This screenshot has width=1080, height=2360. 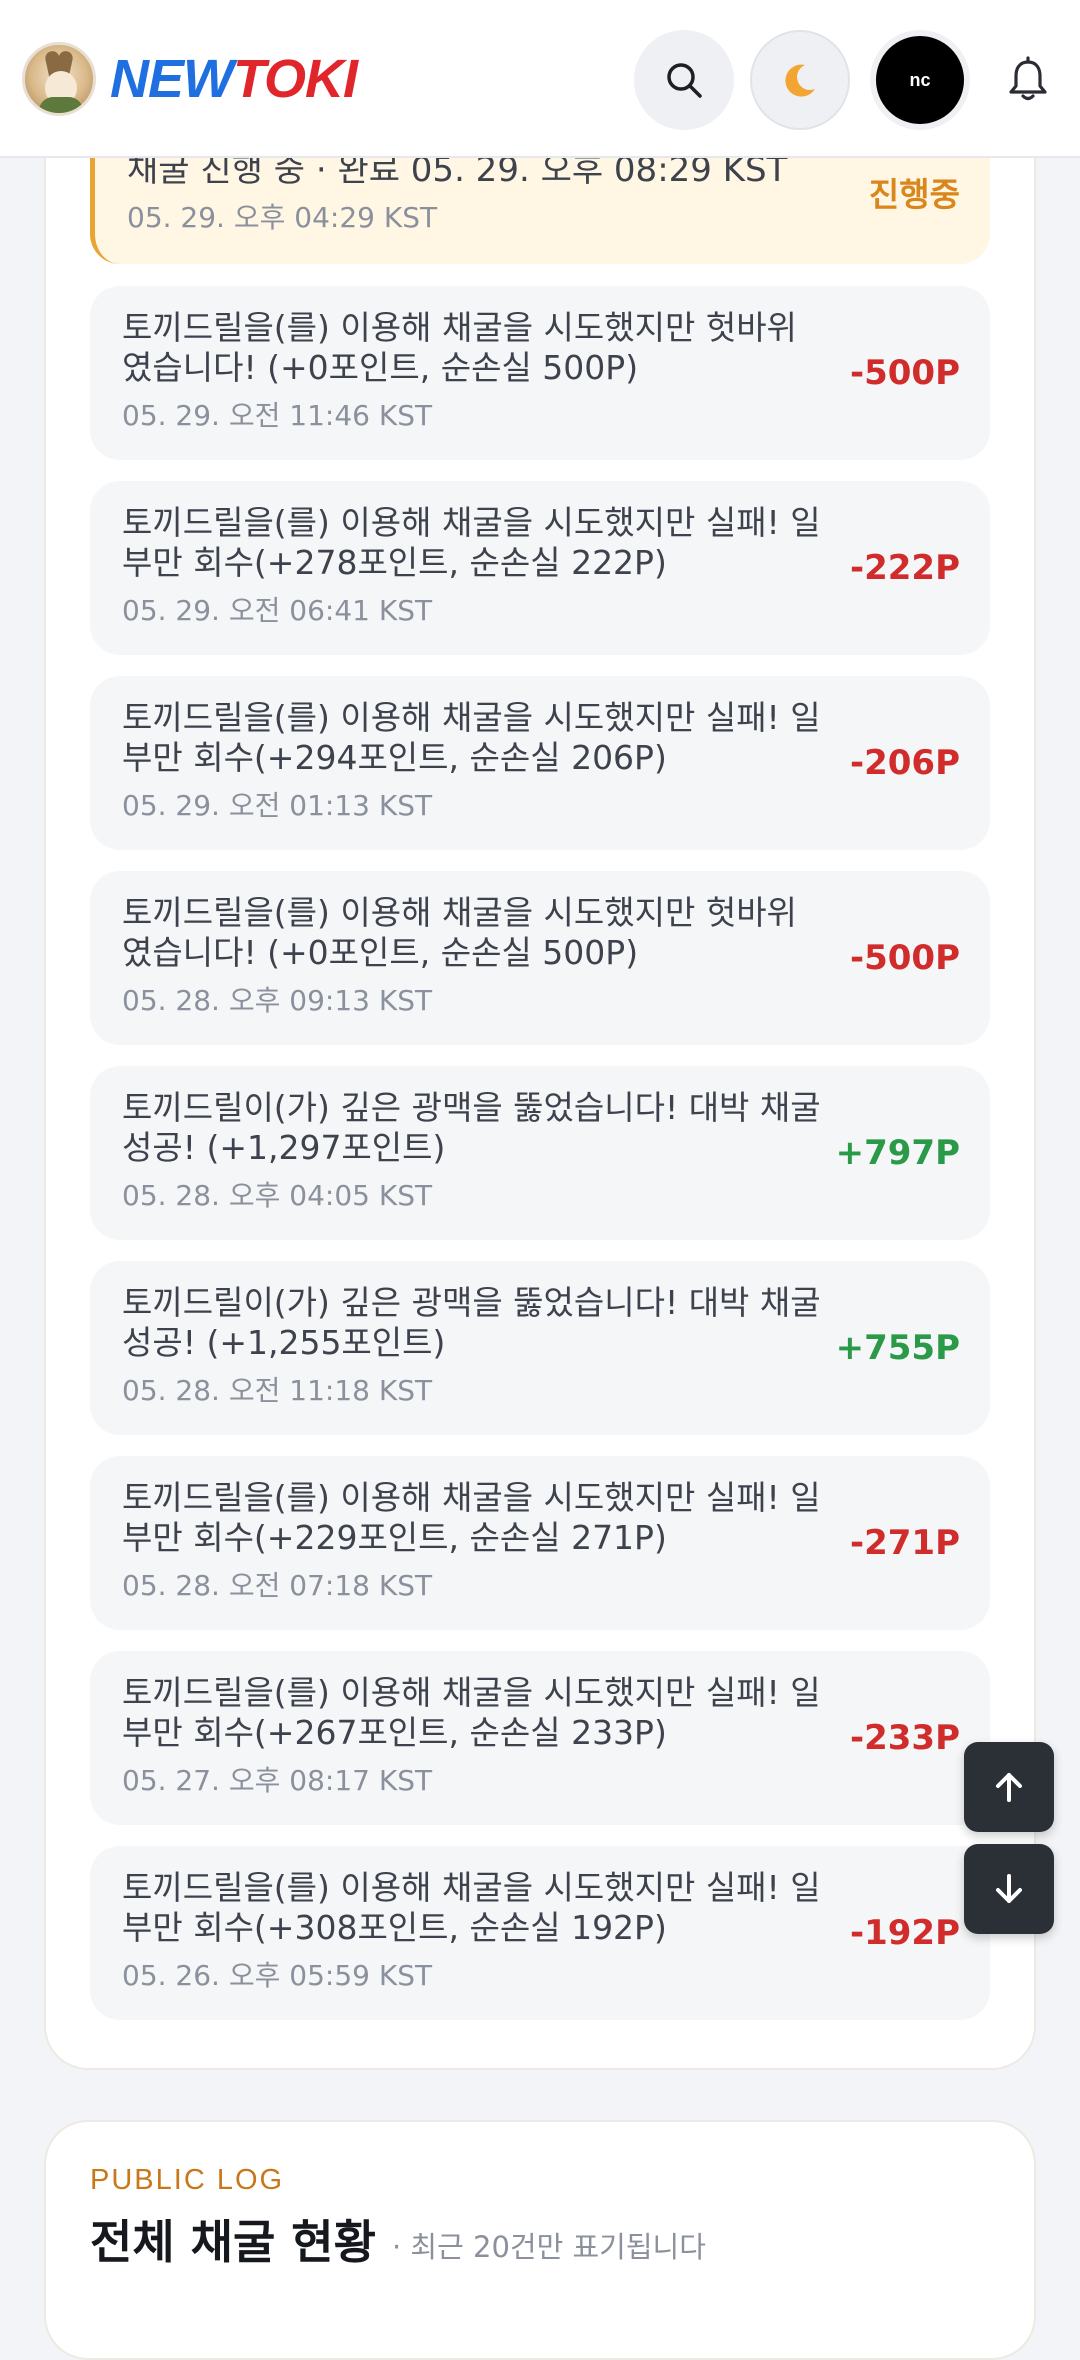 I want to click on arrow-up-icon, so click(x=1009, y=1787).